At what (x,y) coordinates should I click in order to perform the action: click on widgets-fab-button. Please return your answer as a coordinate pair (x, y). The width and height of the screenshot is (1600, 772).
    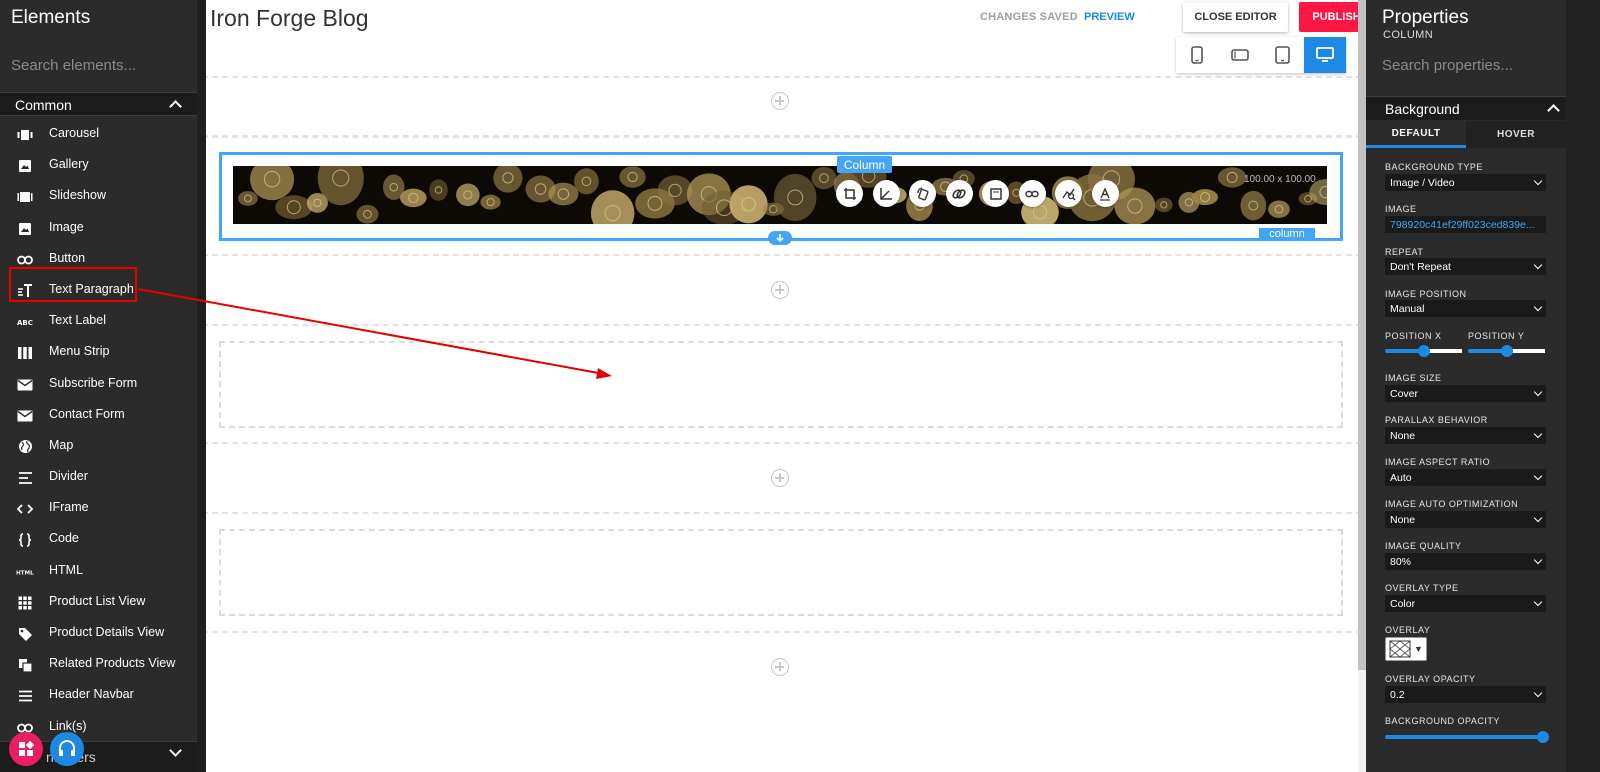
    Looking at the image, I should click on (26, 749).